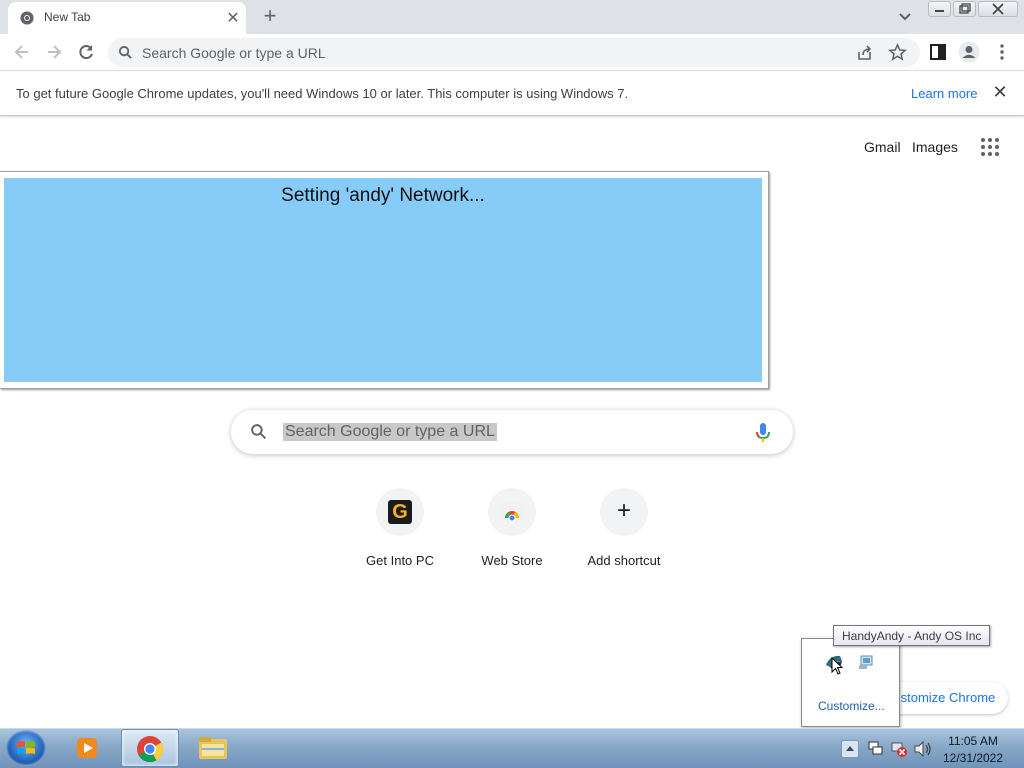  What do you see at coordinates (512, 560) in the screenshot?
I see `shortcut-label: Web Store` at bounding box center [512, 560].